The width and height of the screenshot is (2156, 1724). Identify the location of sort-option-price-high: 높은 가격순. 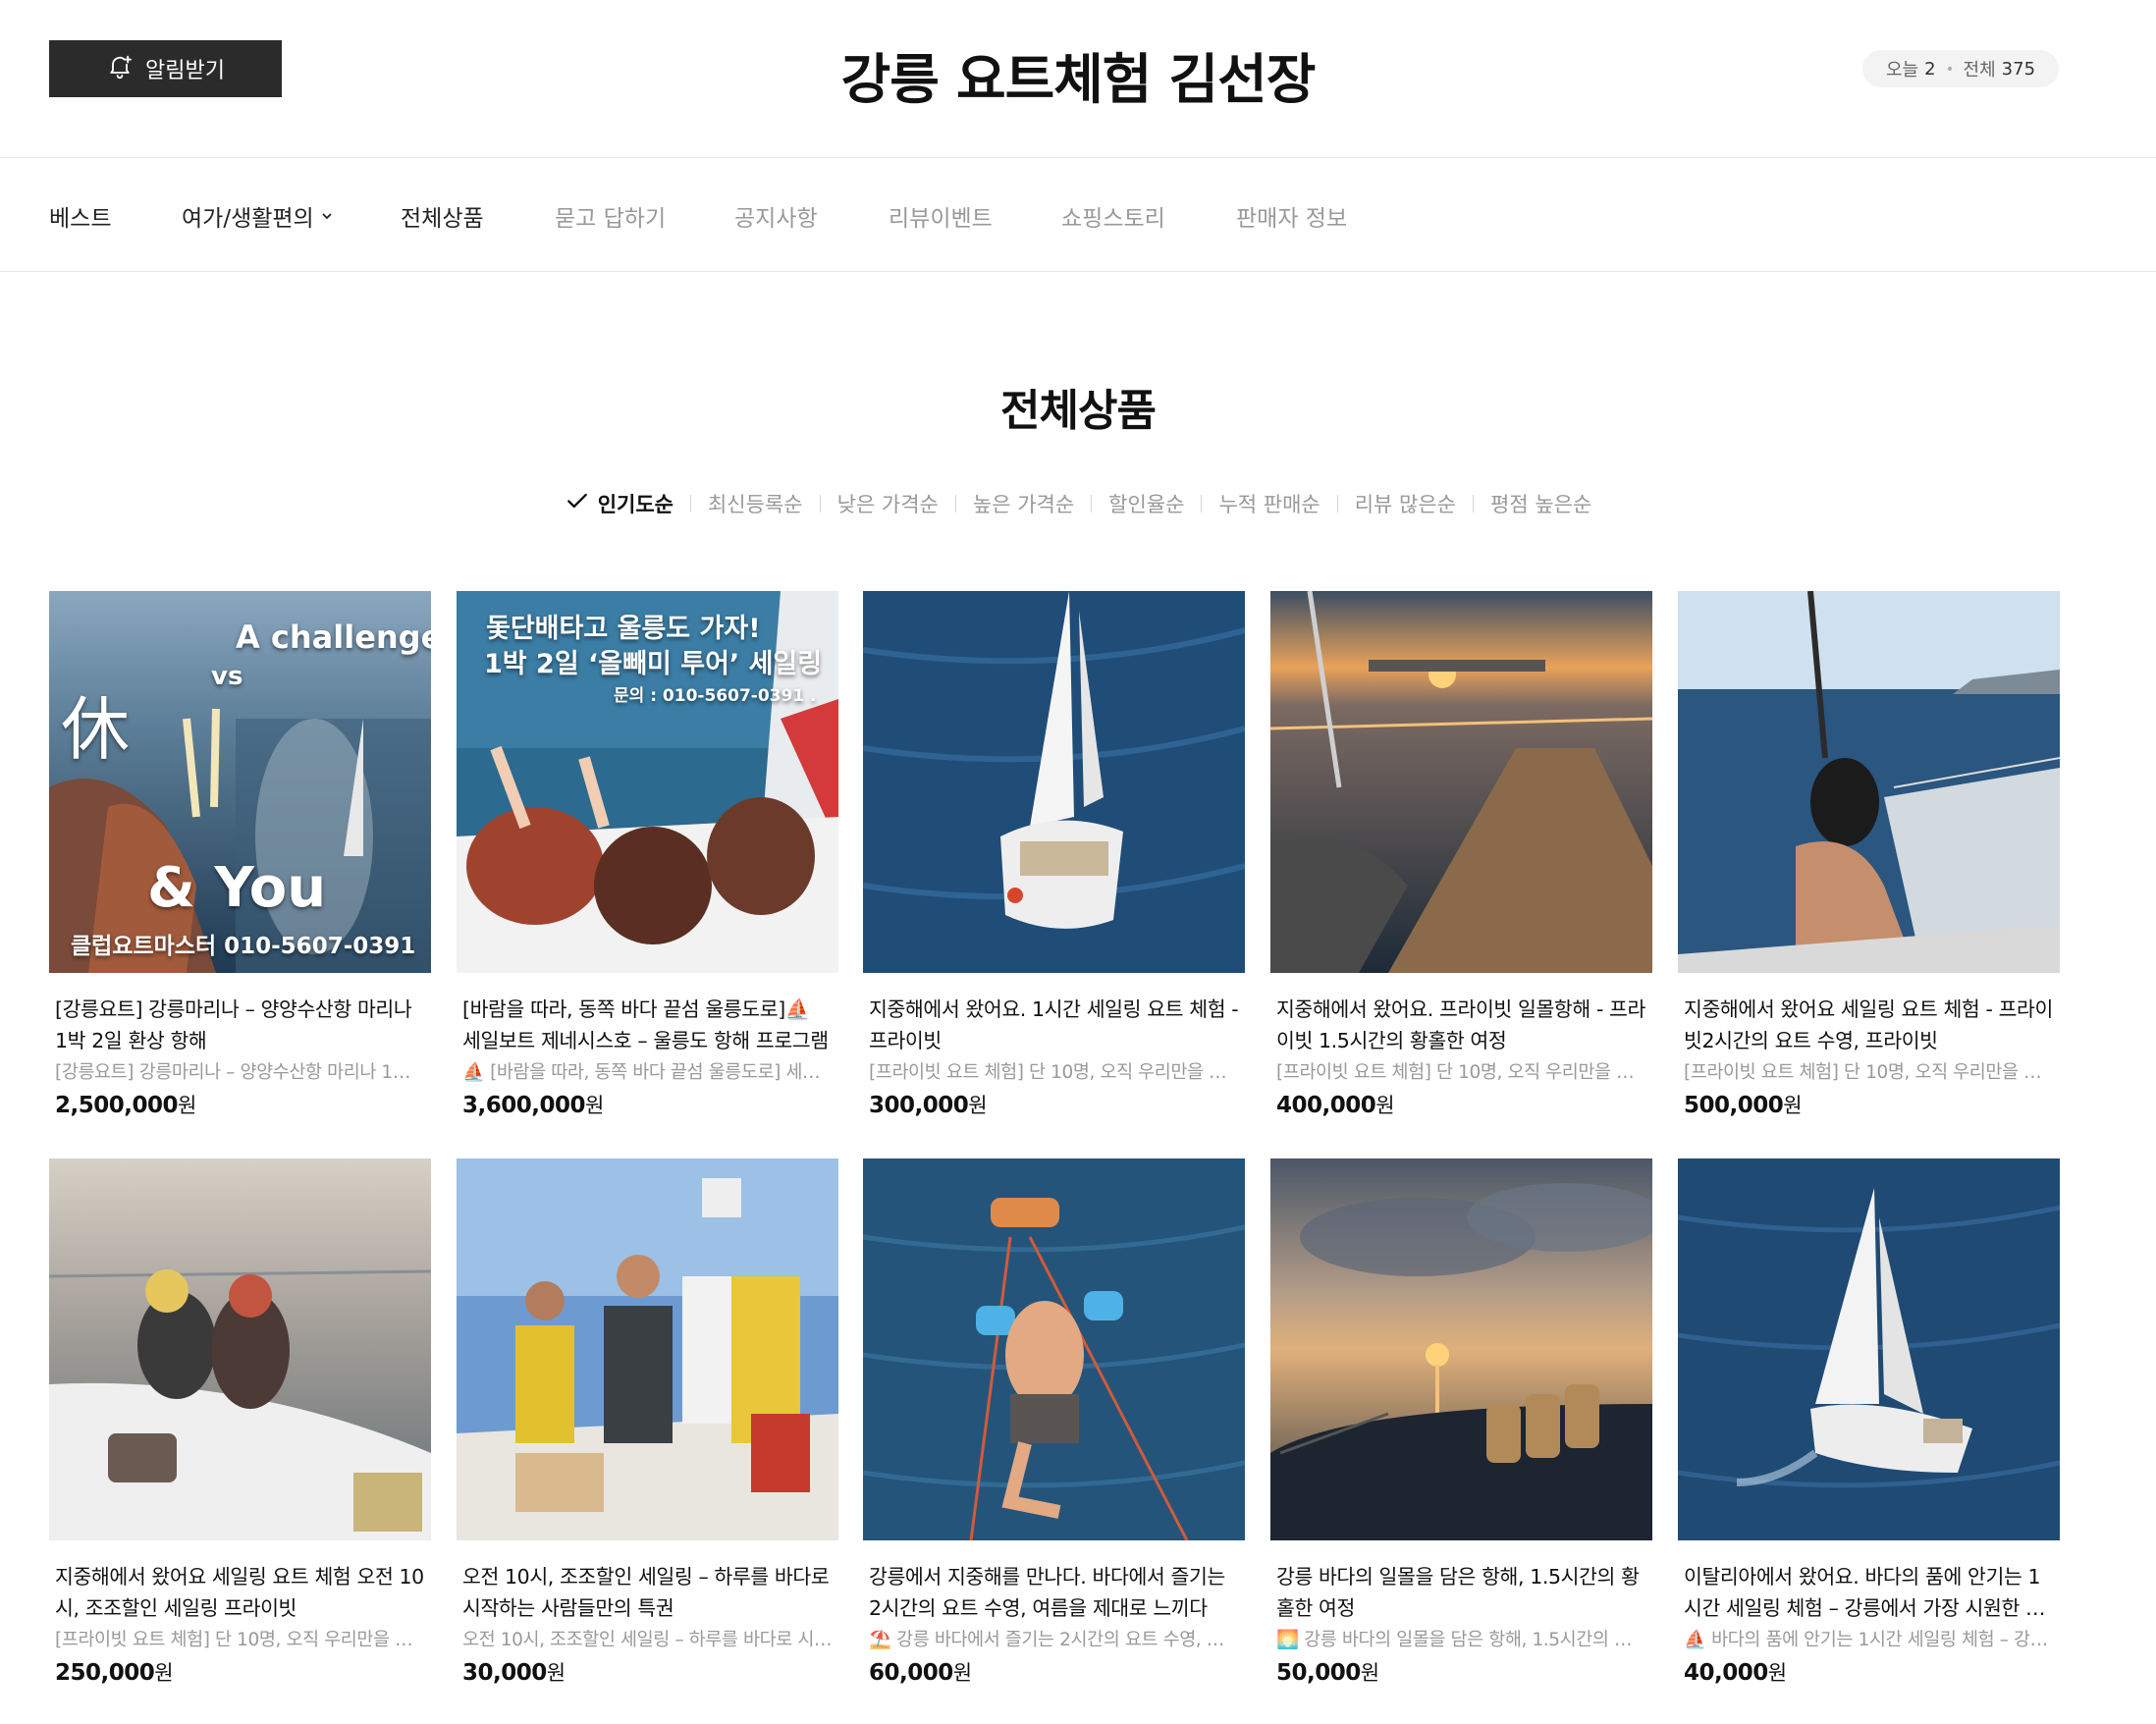
(1024, 504).